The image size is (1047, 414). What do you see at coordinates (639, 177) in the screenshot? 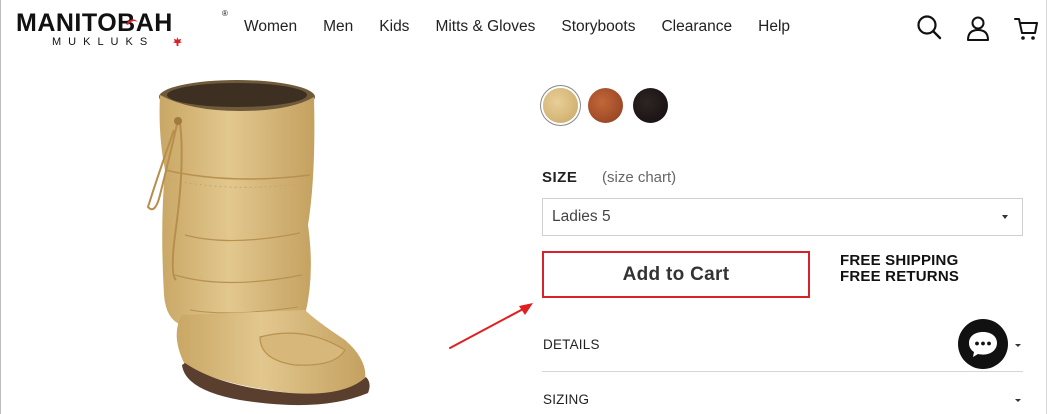
I see `size-chart-link: (size chart)` at bounding box center [639, 177].